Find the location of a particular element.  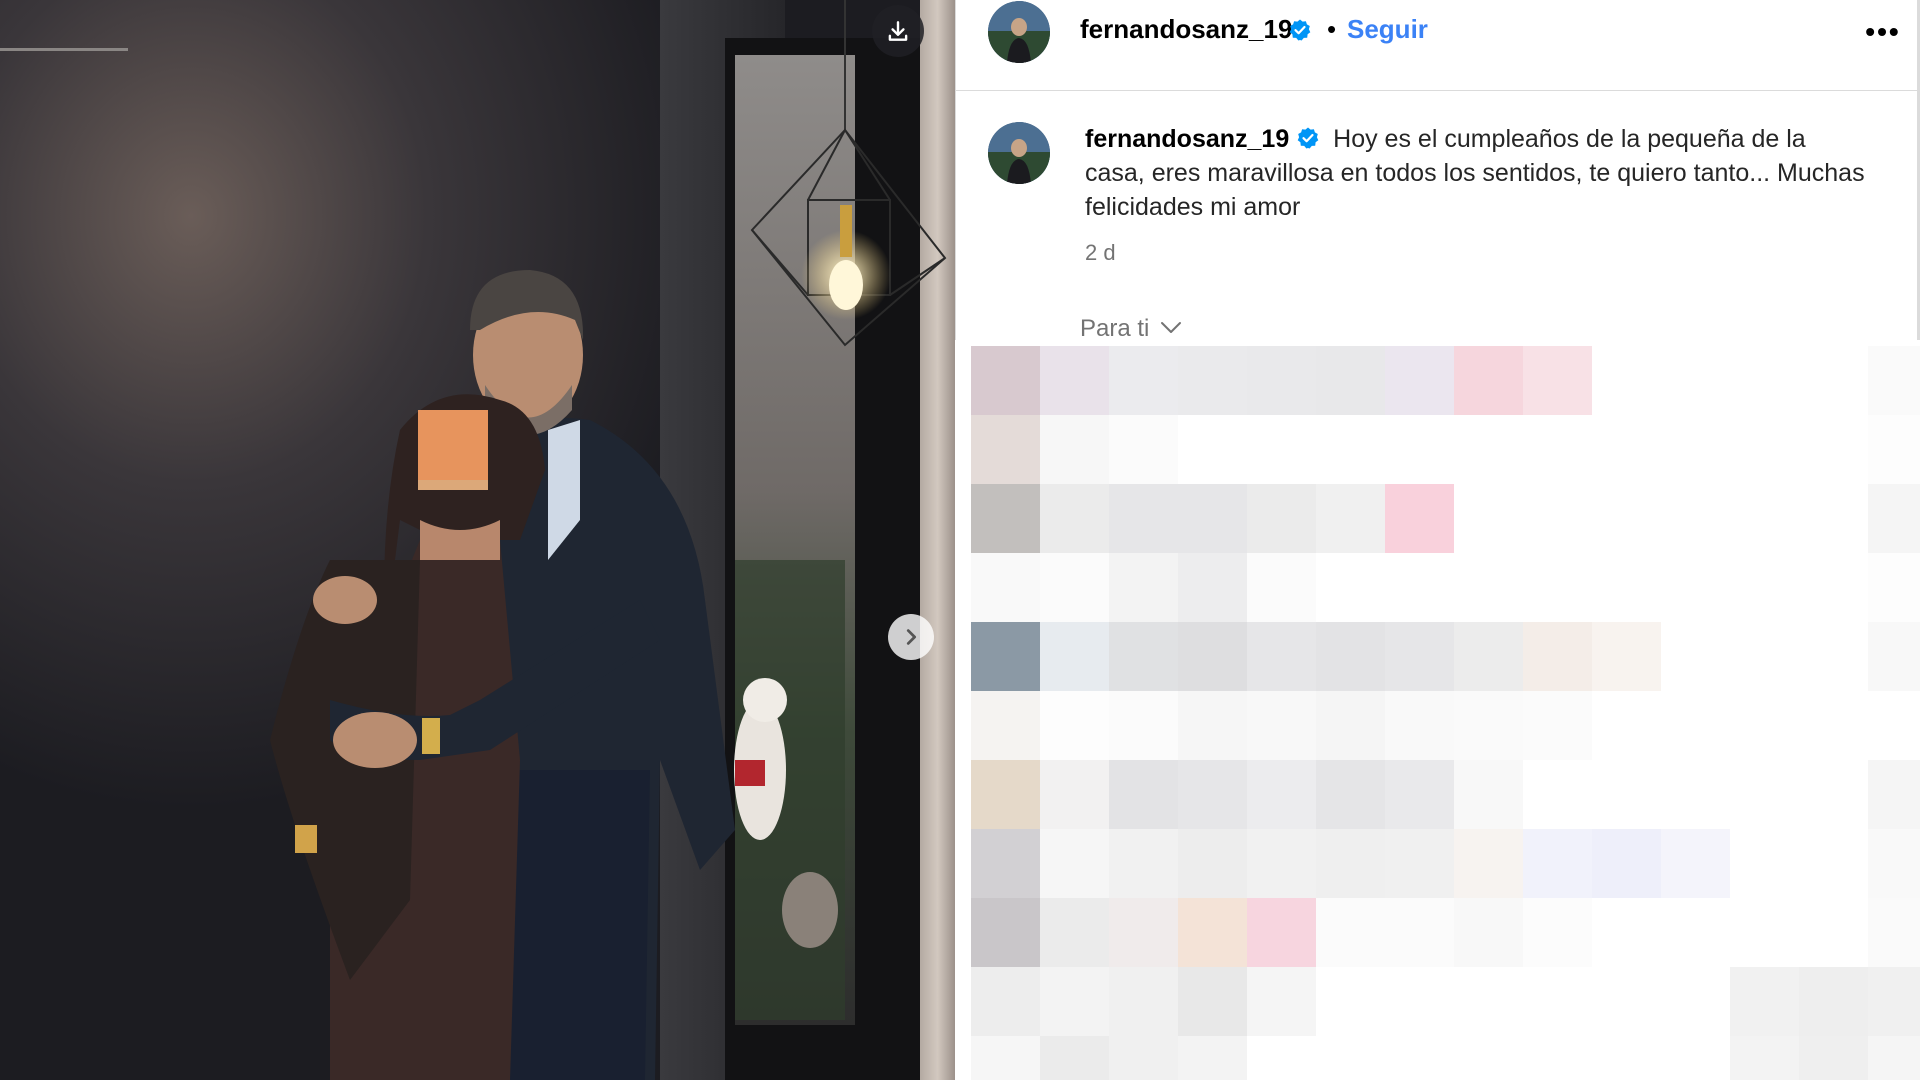

follow-button: Seguir is located at coordinates (1387, 29).